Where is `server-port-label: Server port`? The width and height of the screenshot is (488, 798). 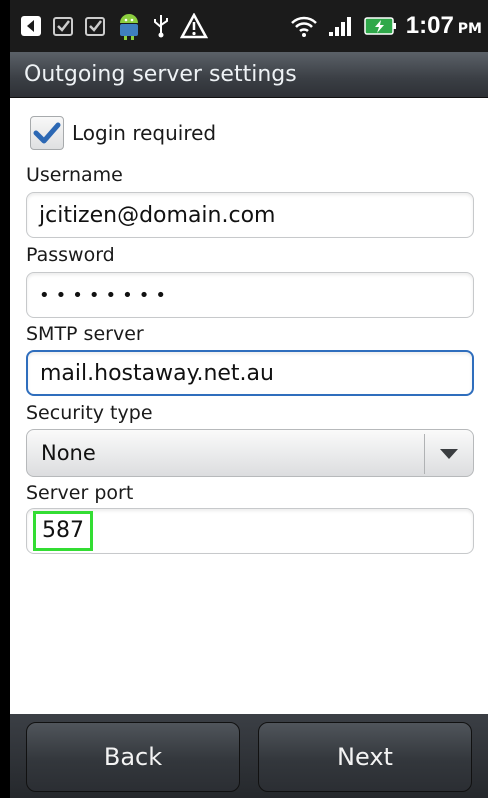
server-port-label: Server port is located at coordinates (80, 493).